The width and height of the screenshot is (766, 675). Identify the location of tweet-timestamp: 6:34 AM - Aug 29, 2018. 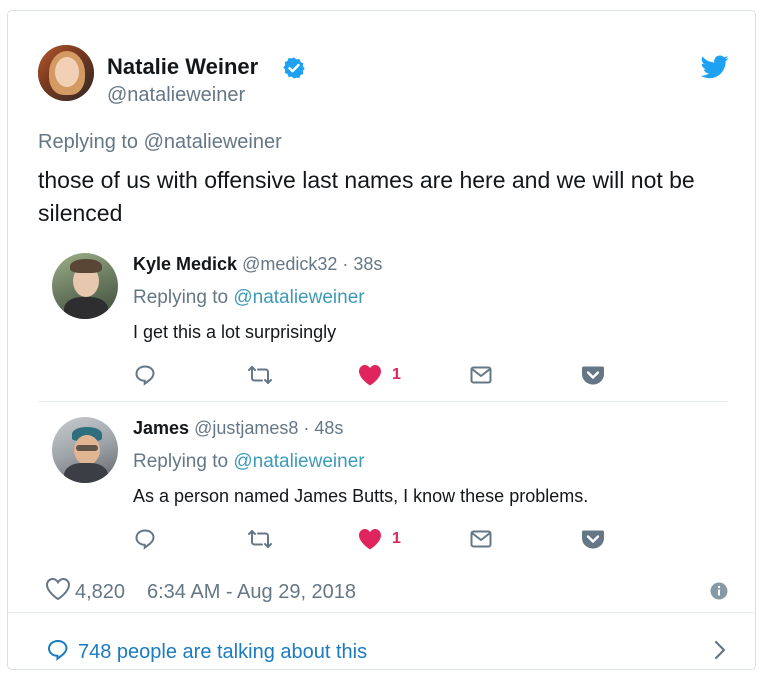
(251, 592).